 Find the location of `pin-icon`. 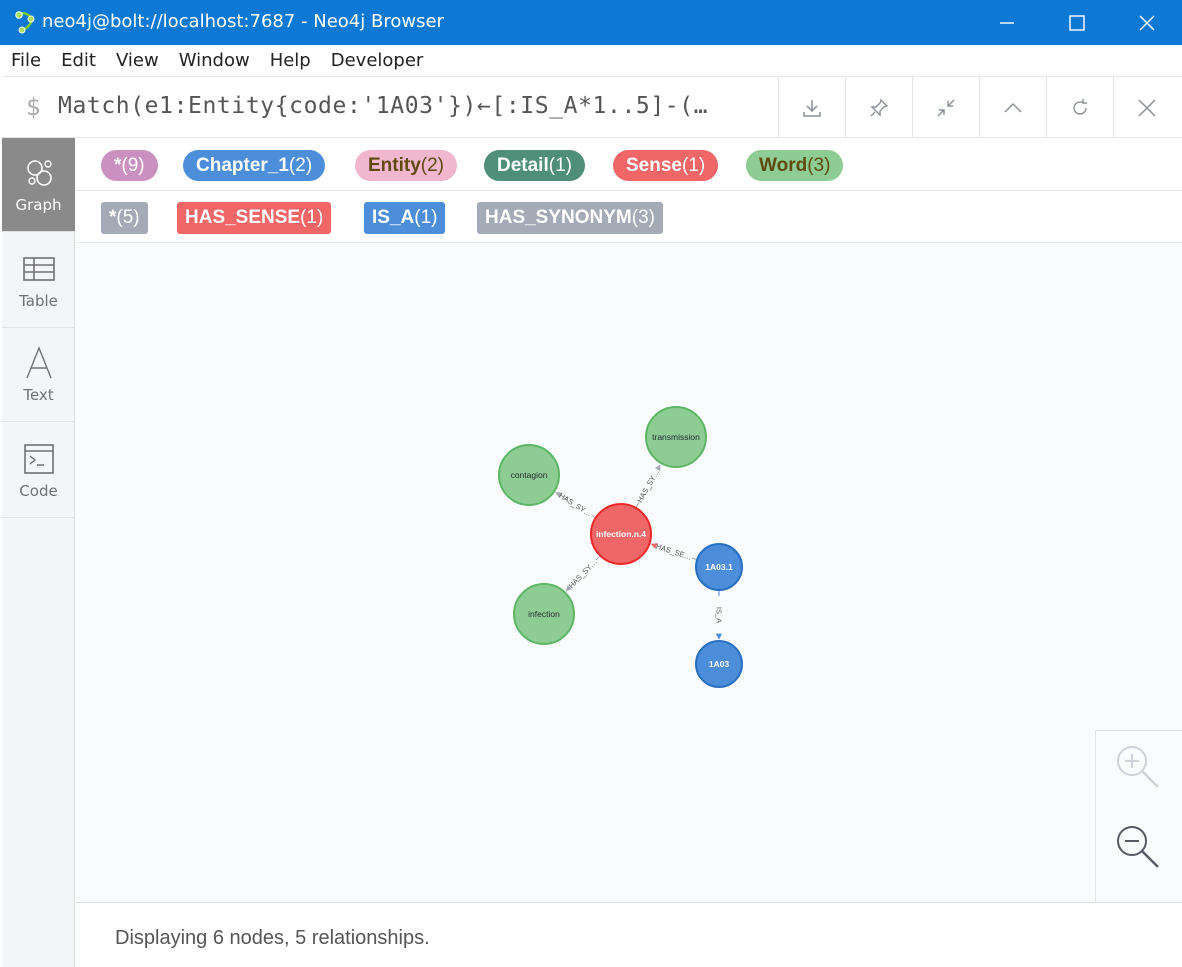

pin-icon is located at coordinates (879, 107).